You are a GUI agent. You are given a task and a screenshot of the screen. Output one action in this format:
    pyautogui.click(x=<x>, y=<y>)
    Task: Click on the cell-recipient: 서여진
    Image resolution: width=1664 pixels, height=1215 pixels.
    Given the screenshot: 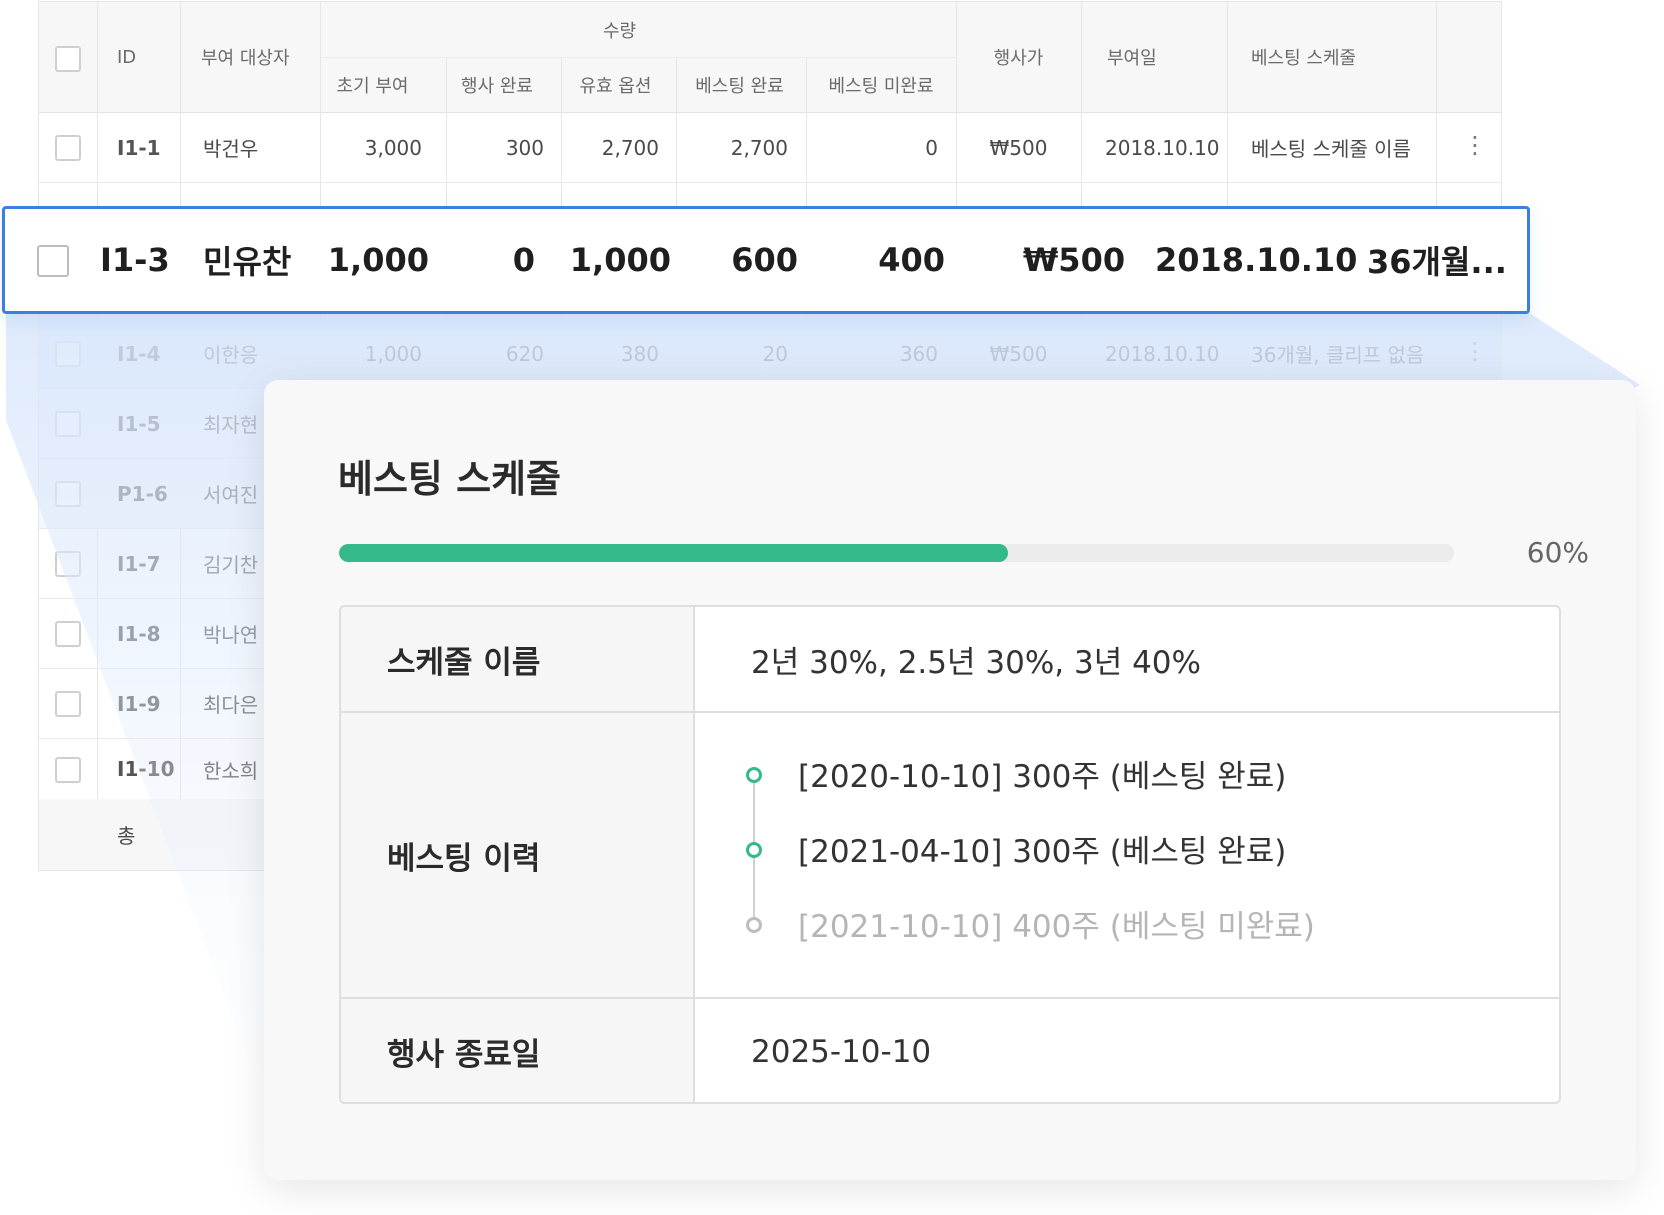 What is the action you would take?
    pyautogui.click(x=231, y=495)
    